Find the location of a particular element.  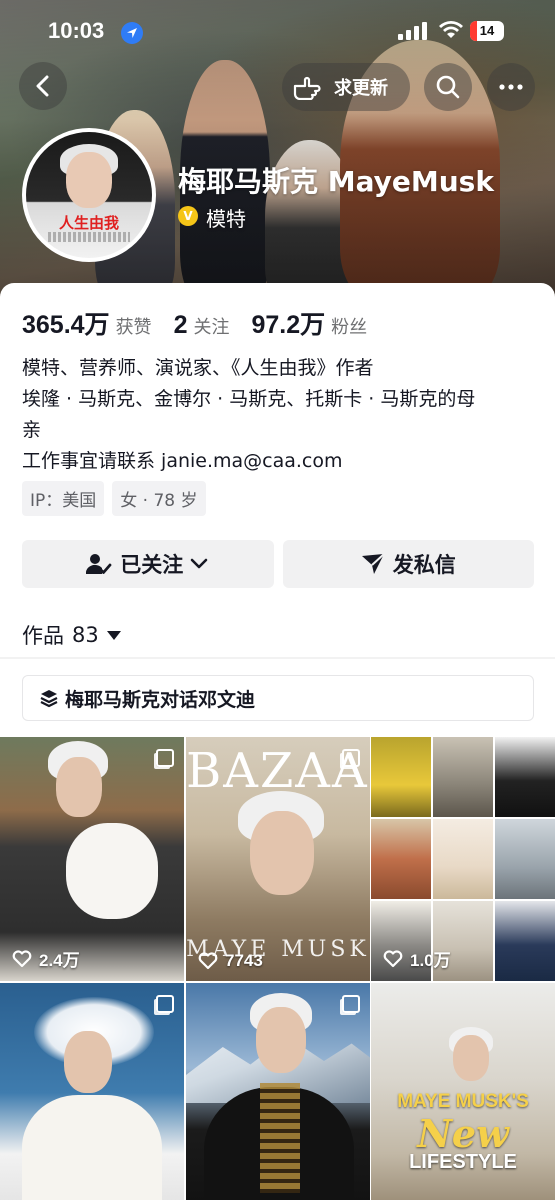

post-dog is located at coordinates (112, 871).